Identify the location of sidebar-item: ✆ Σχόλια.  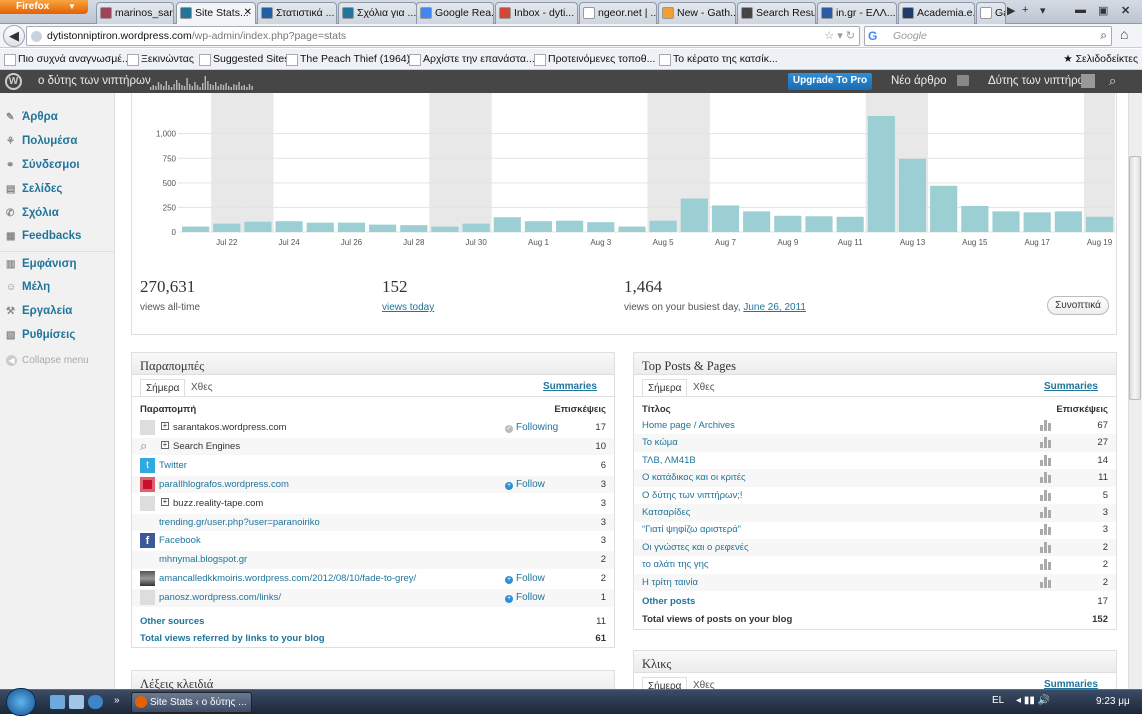
(32, 213).